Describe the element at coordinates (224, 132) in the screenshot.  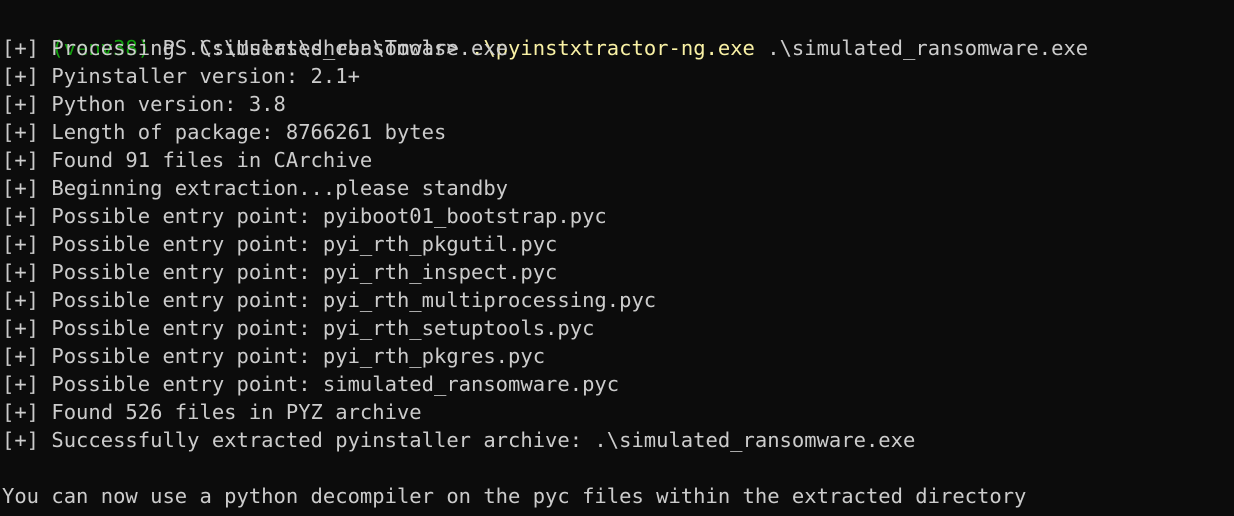
I see `output-line: [+] Length of package: 8766261 bytes` at that location.